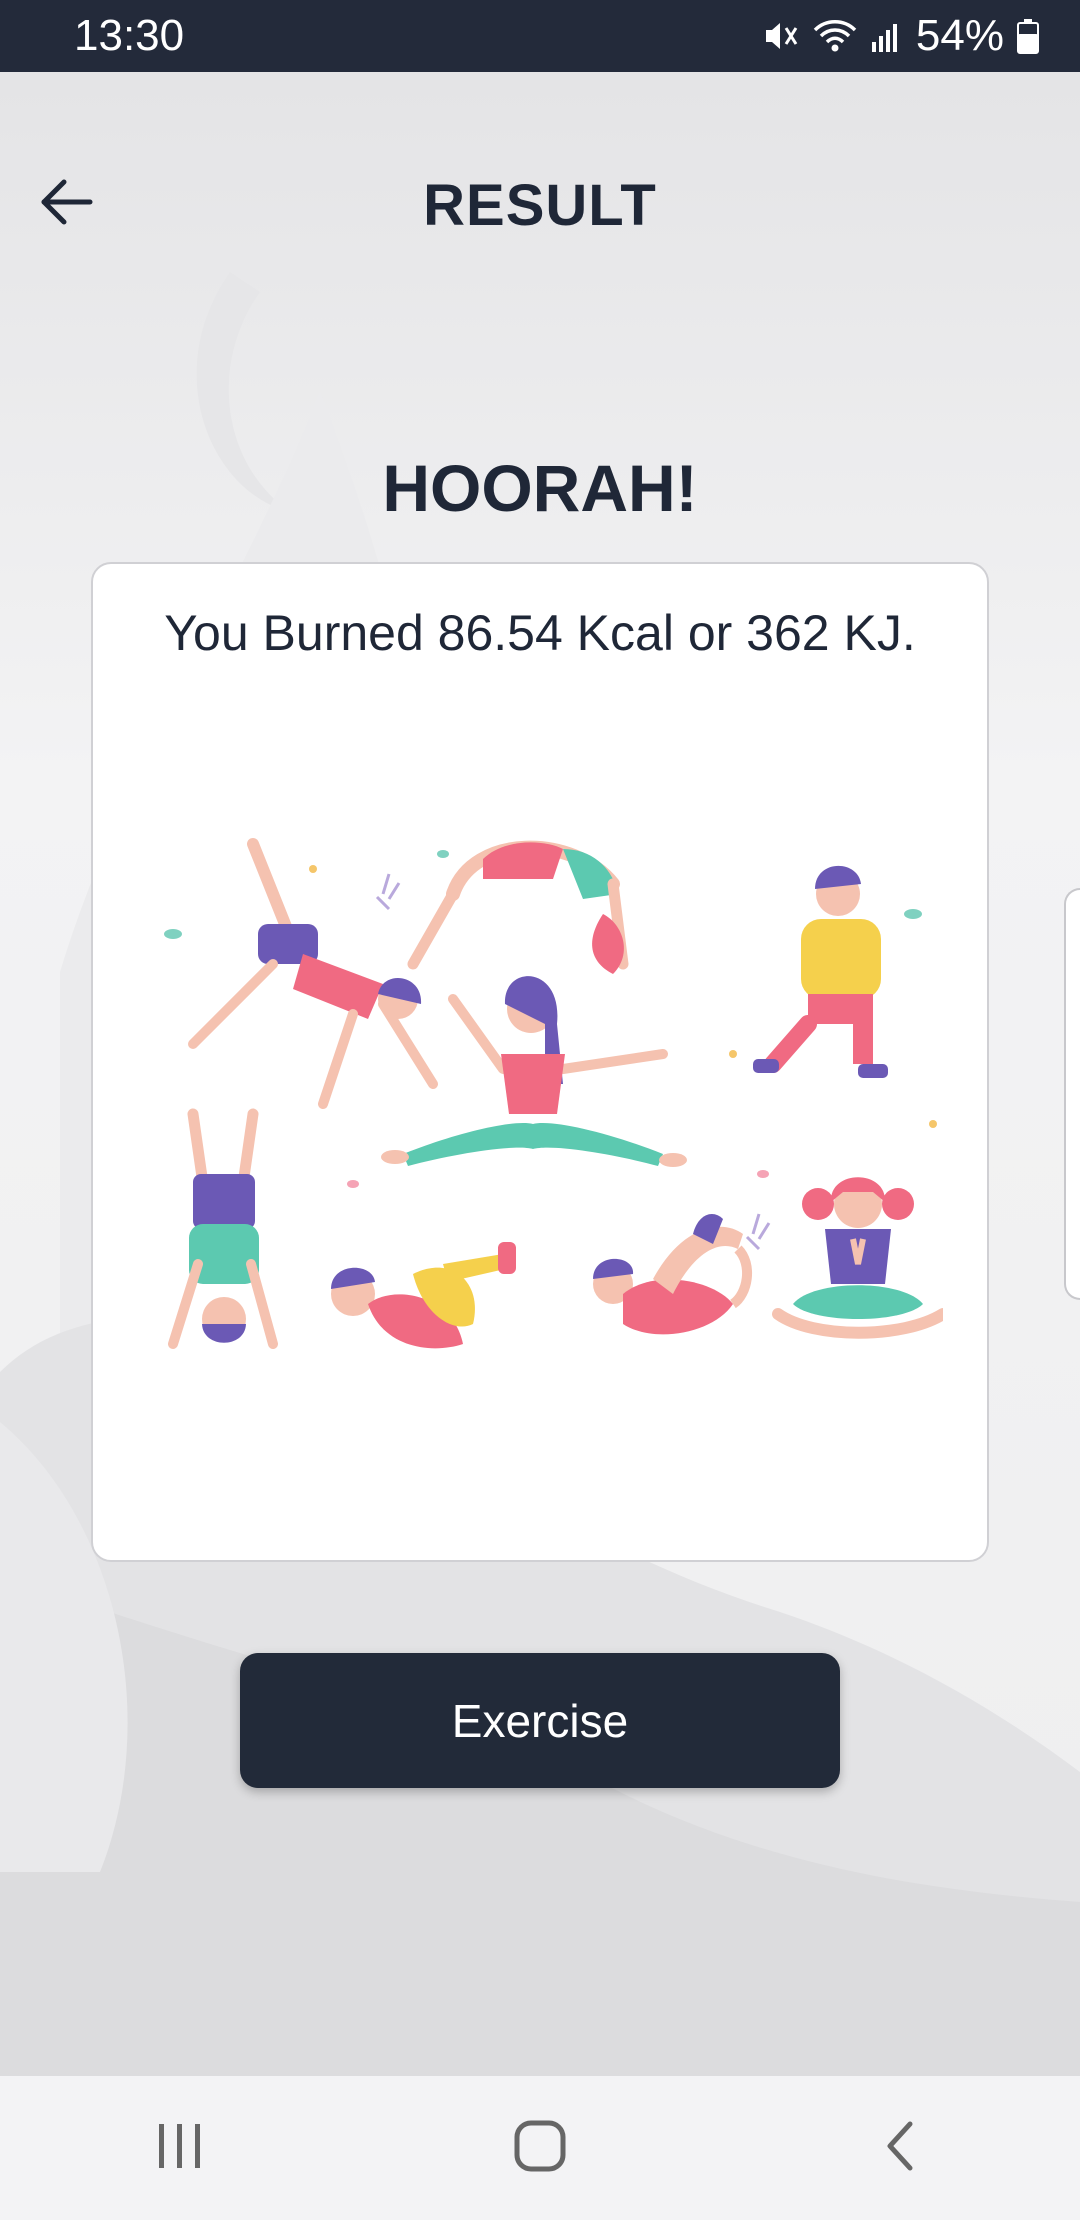  Describe the element at coordinates (1072, 1094) in the screenshot. I see `edge-panel-handle` at that location.